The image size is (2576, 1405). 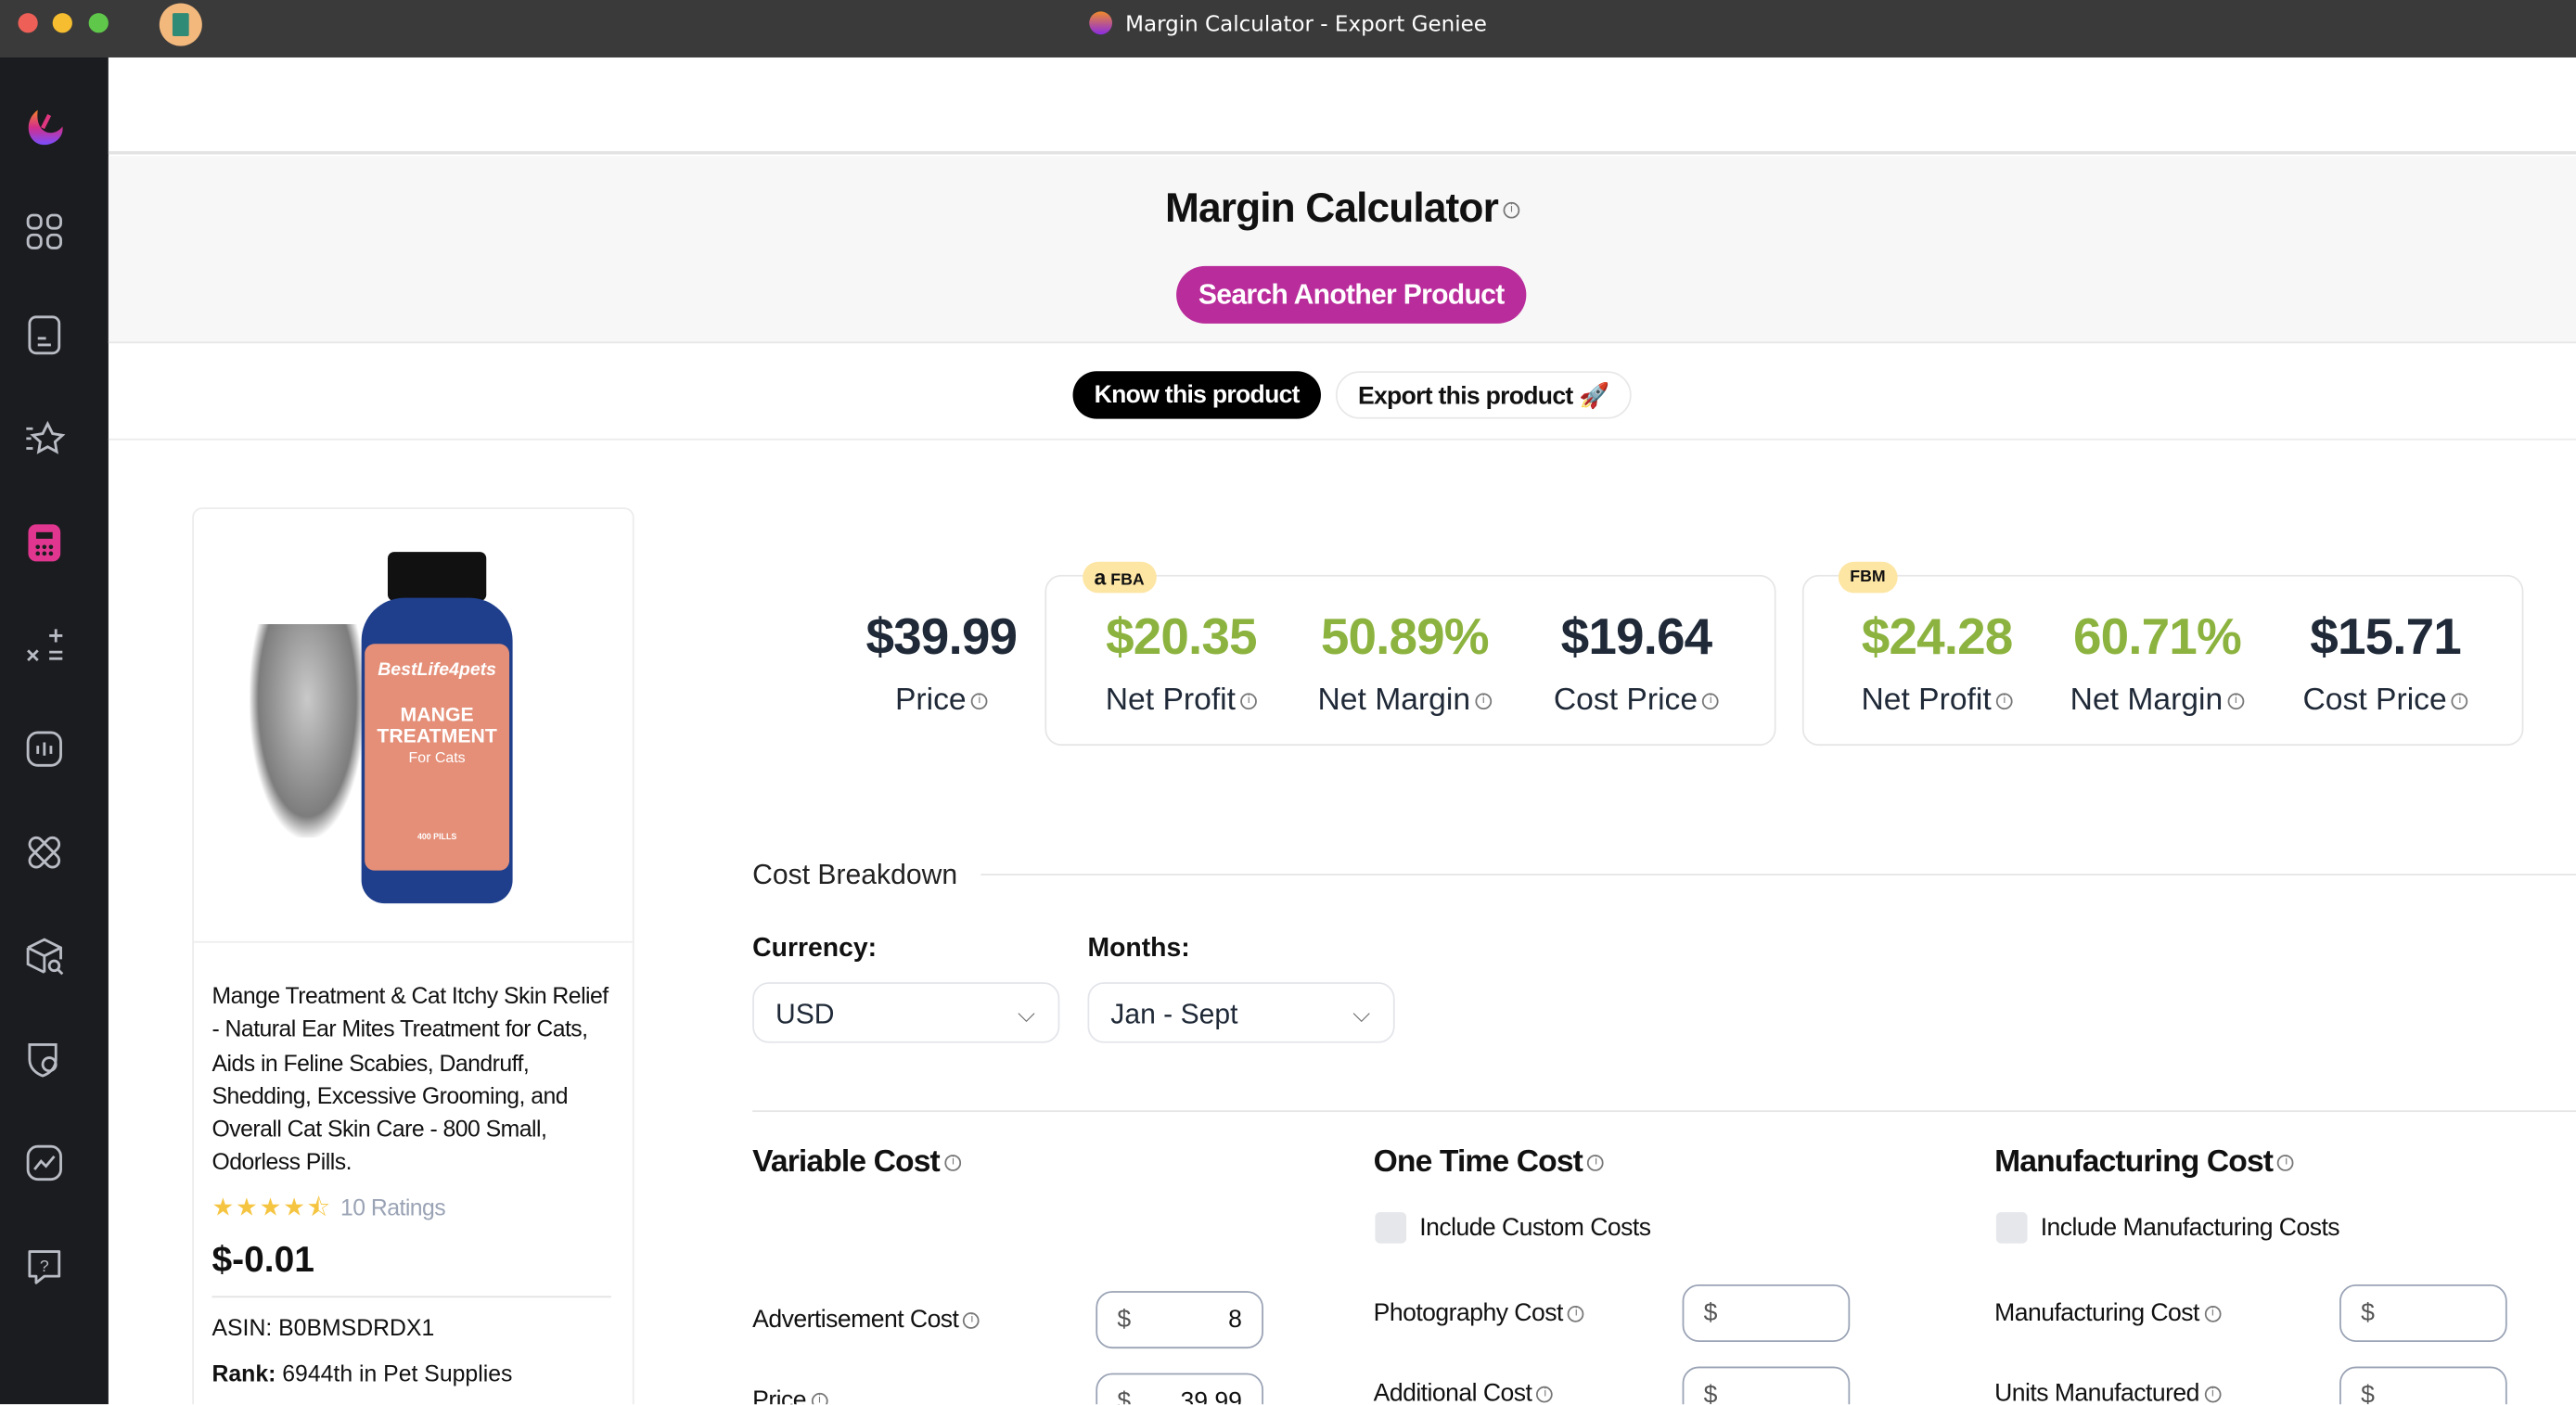 What do you see at coordinates (397, 1373) in the screenshot?
I see `rank-value: 6944th in Pet Supplies` at bounding box center [397, 1373].